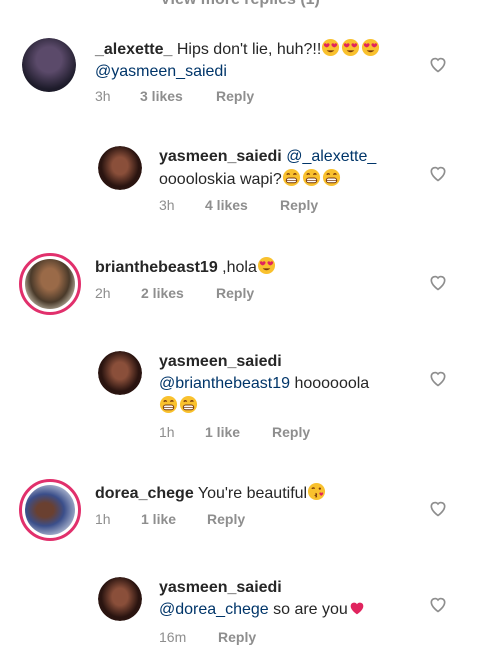 Image resolution: width=480 pixels, height=658 pixels. What do you see at coordinates (310, 609) in the screenshot?
I see `comment-text: so are you` at bounding box center [310, 609].